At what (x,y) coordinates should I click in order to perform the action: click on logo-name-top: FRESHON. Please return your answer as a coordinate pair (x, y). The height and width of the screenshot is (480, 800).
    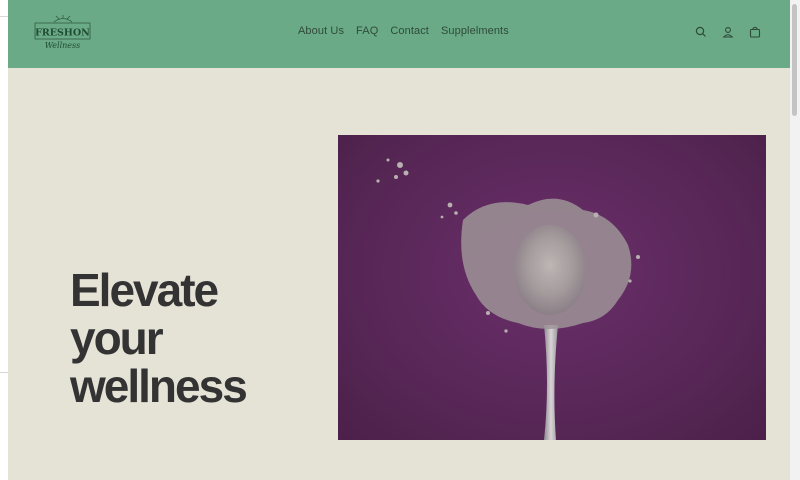
    Looking at the image, I should click on (62, 33).